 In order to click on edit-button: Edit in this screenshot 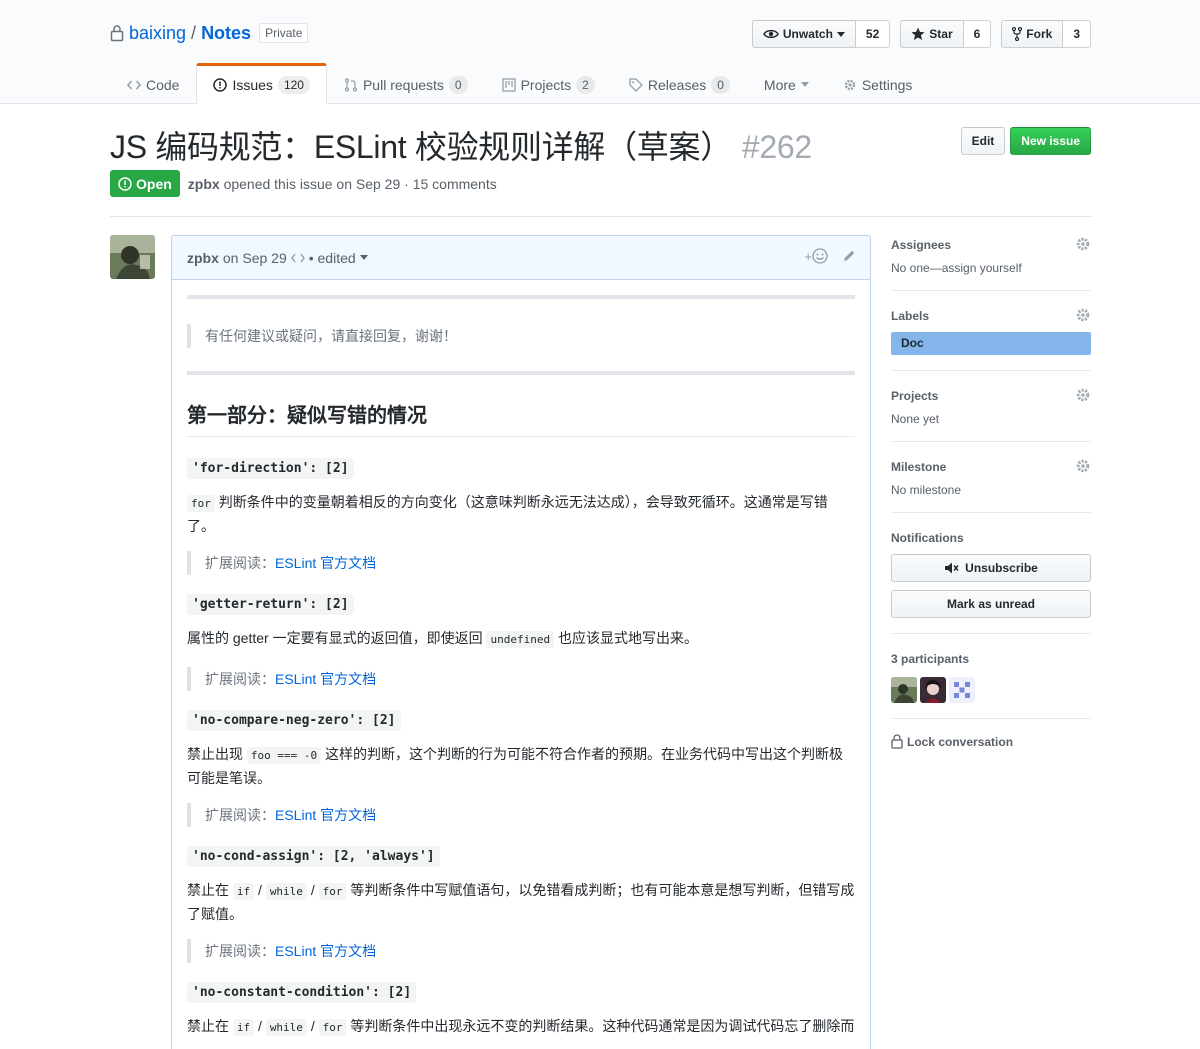, I will do `click(983, 141)`.